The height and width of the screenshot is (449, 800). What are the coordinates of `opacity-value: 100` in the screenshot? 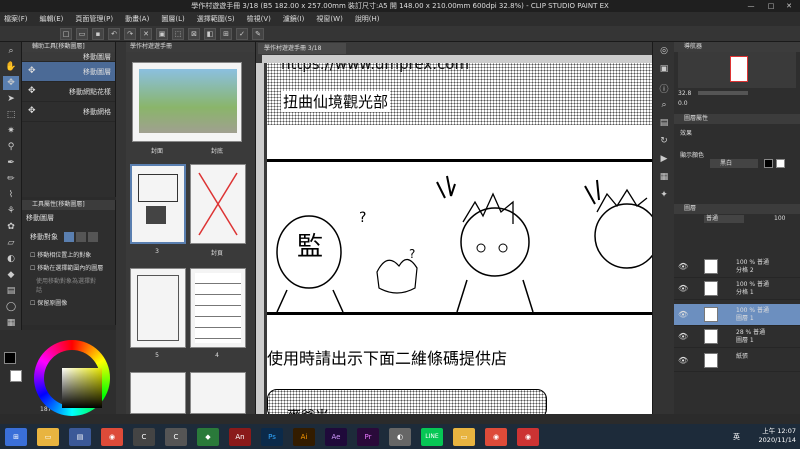 It's located at (779, 218).